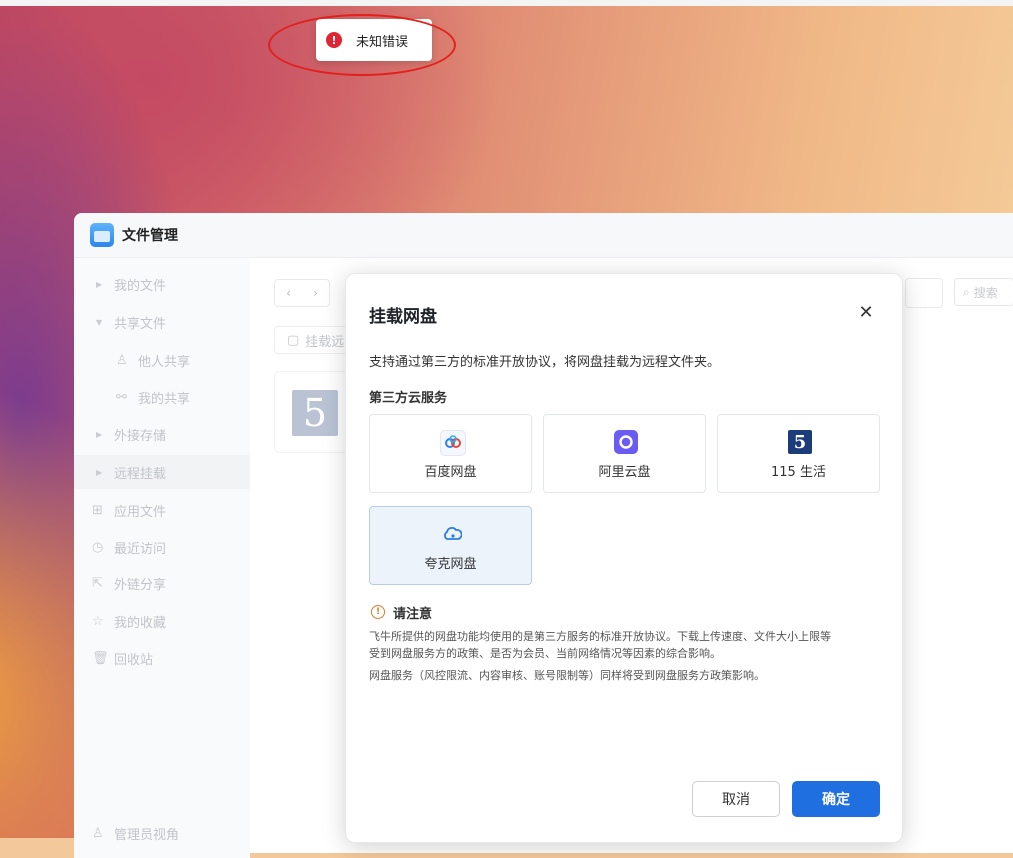  Describe the element at coordinates (315, 293) in the screenshot. I see `forward-button: ›` at that location.